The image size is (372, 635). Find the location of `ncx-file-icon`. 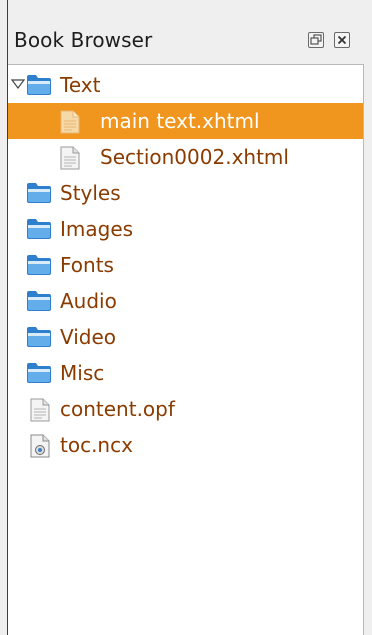

ncx-file-icon is located at coordinates (40, 446).